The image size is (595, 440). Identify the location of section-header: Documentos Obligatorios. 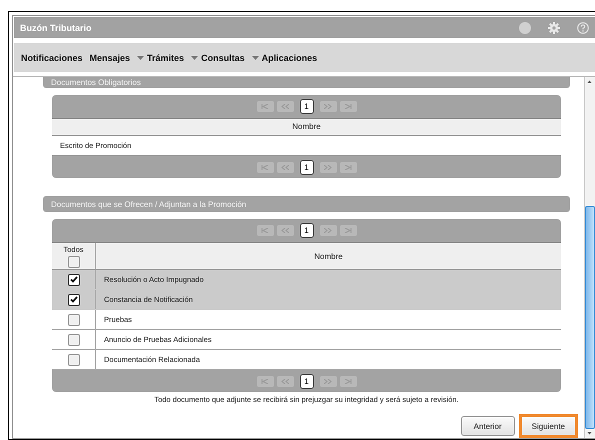
(306, 82).